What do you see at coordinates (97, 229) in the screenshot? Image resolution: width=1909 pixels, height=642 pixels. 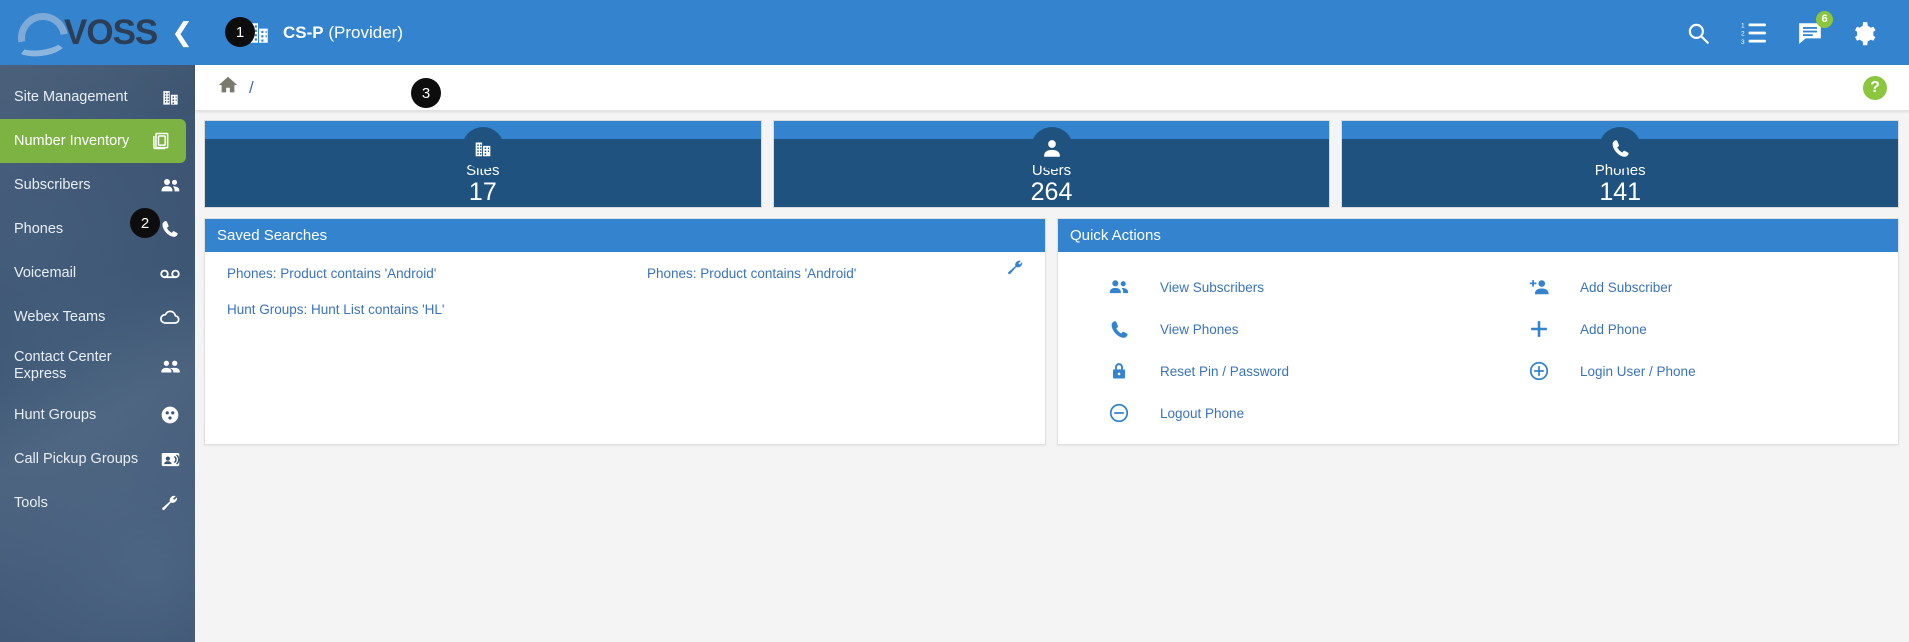 I see `sidebar-item-phones: Phones` at bounding box center [97, 229].